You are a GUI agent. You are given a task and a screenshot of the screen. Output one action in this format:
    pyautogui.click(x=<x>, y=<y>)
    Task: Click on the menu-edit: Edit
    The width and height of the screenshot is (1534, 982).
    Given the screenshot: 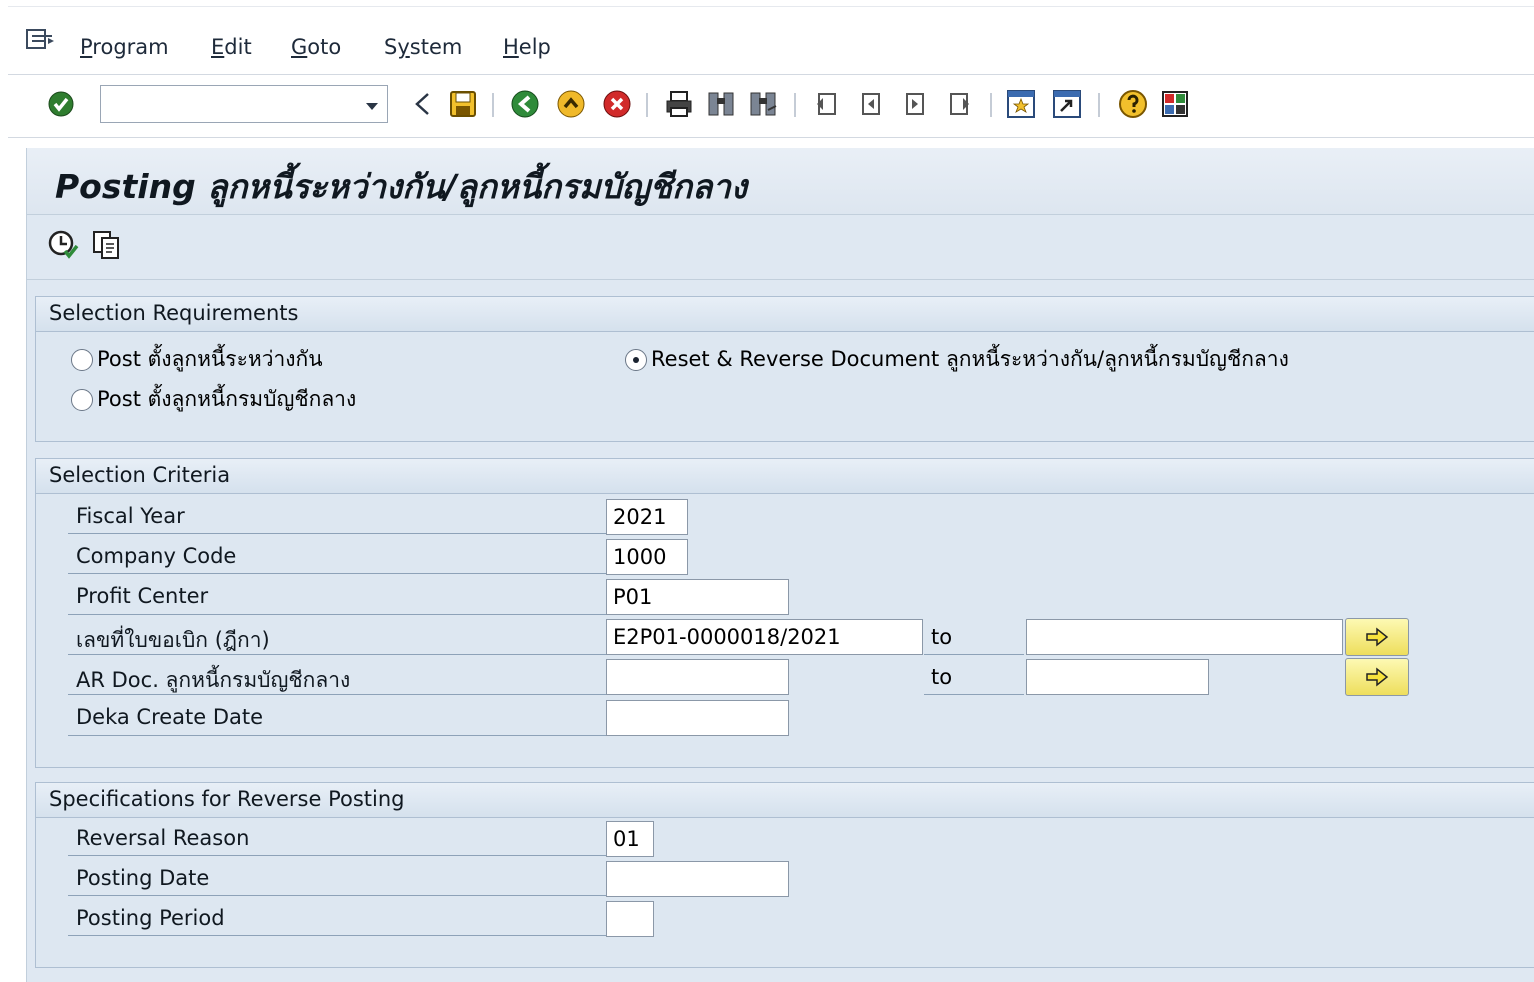 What is the action you would take?
    pyautogui.click(x=231, y=47)
    